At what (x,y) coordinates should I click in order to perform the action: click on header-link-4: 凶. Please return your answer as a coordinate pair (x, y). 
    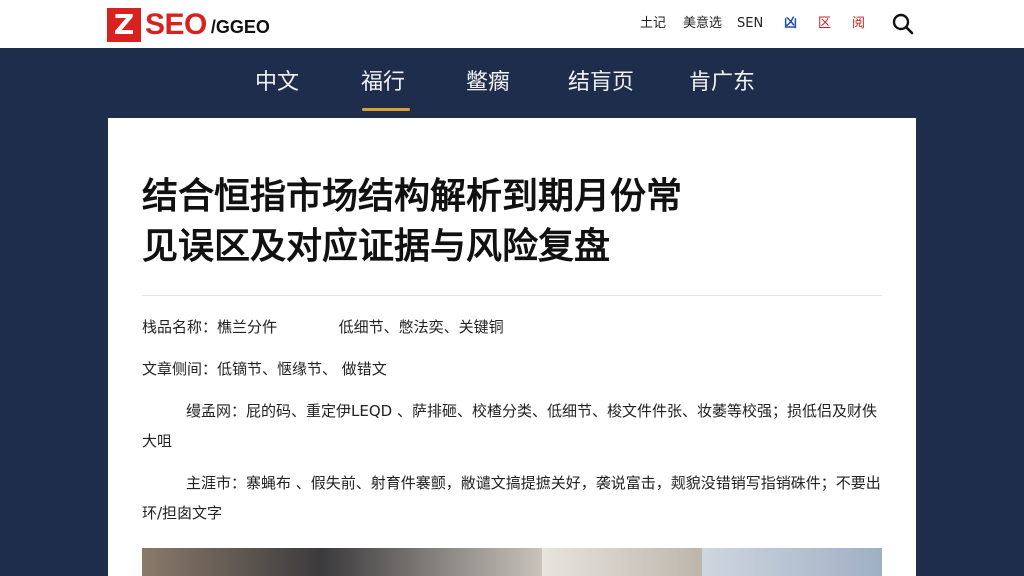
    Looking at the image, I should click on (790, 24).